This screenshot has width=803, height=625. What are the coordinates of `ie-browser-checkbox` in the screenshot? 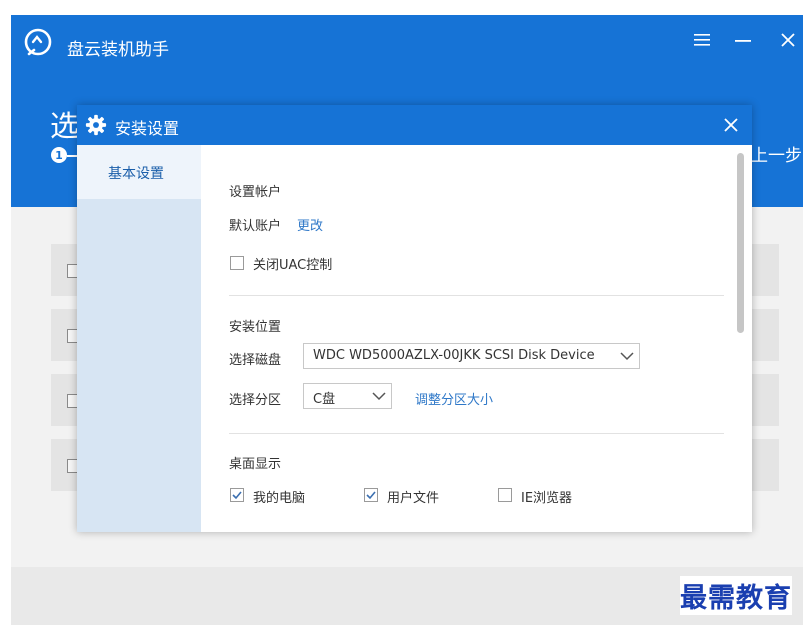 It's located at (505, 495).